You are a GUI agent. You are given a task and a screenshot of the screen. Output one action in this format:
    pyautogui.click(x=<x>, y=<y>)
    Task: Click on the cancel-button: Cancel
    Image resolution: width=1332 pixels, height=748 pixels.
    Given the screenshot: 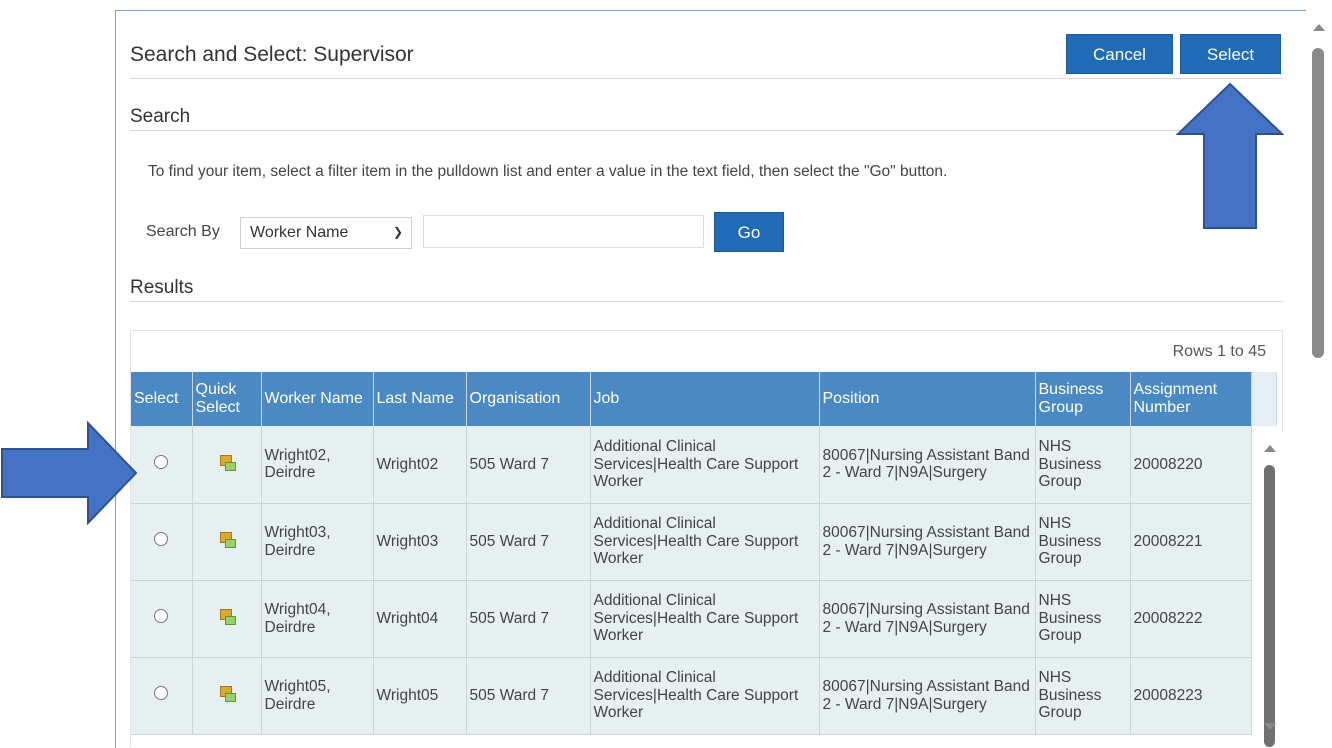 What is the action you would take?
    pyautogui.click(x=1119, y=54)
    